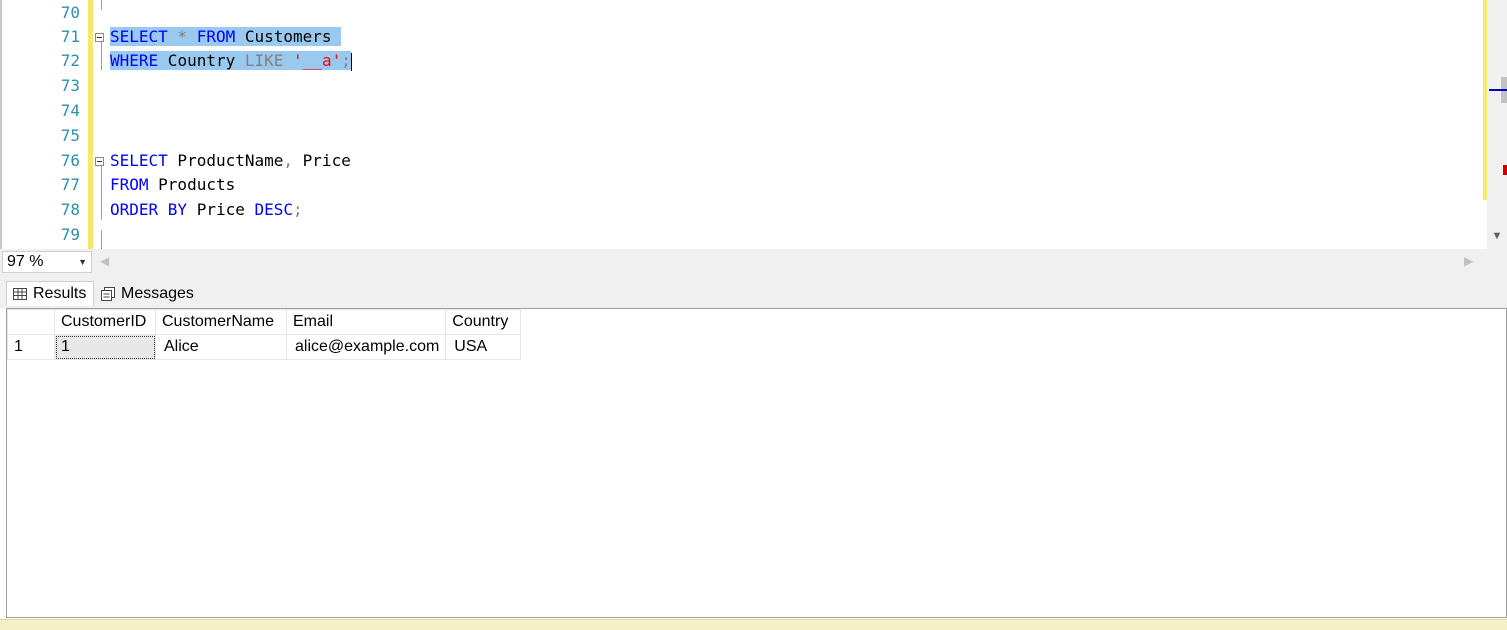 The height and width of the screenshot is (630, 1507). Describe the element at coordinates (70, 85) in the screenshot. I see `line-number: 73` at that location.